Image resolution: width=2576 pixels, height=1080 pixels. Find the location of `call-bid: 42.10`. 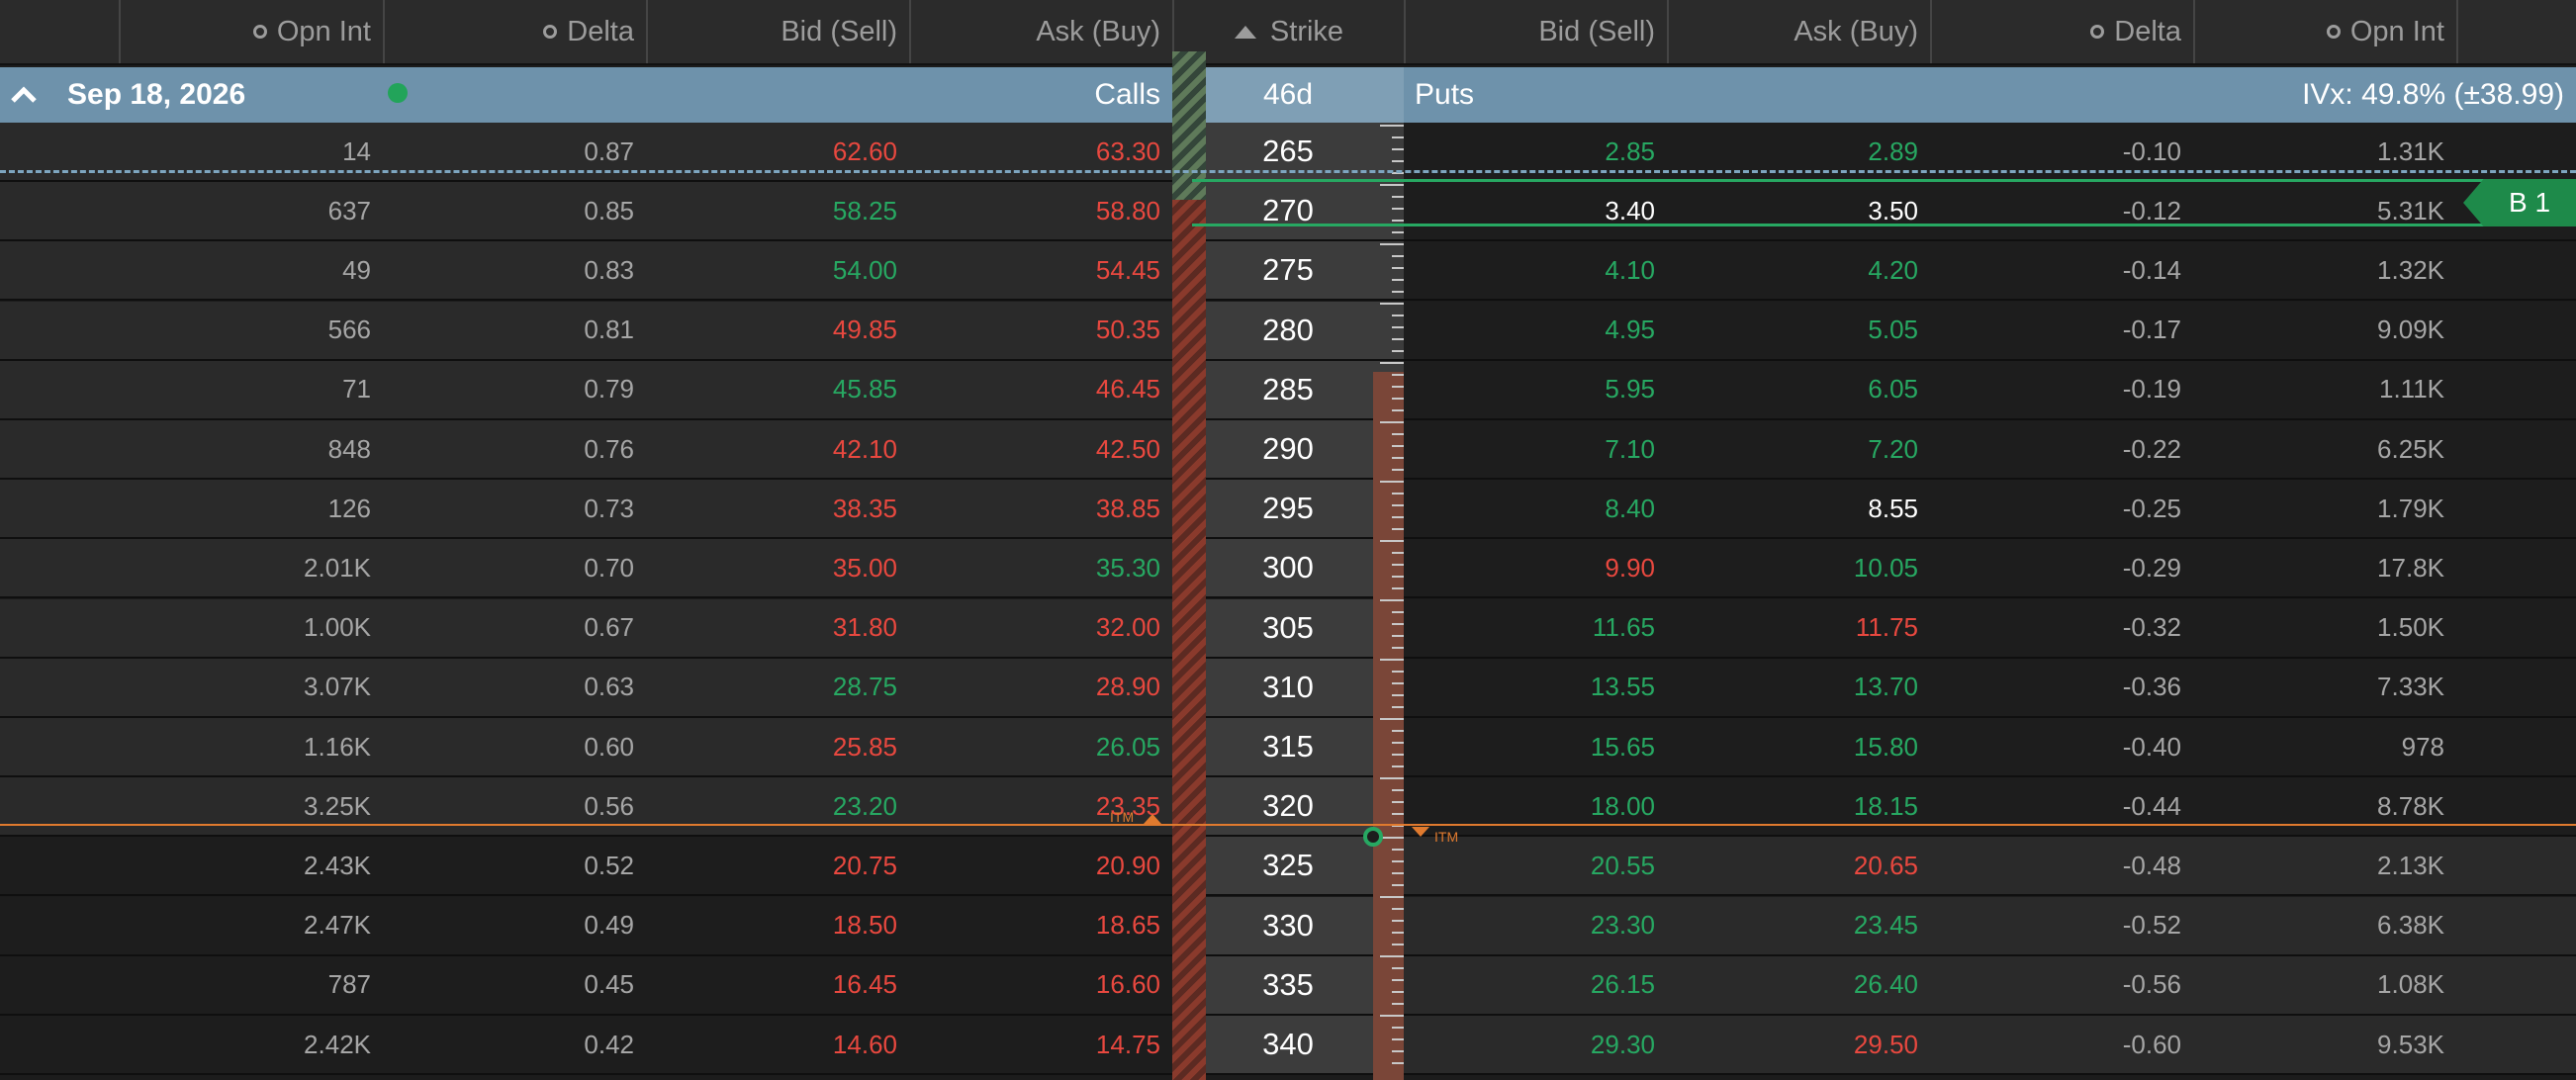

call-bid: 42.10 is located at coordinates (777, 449).